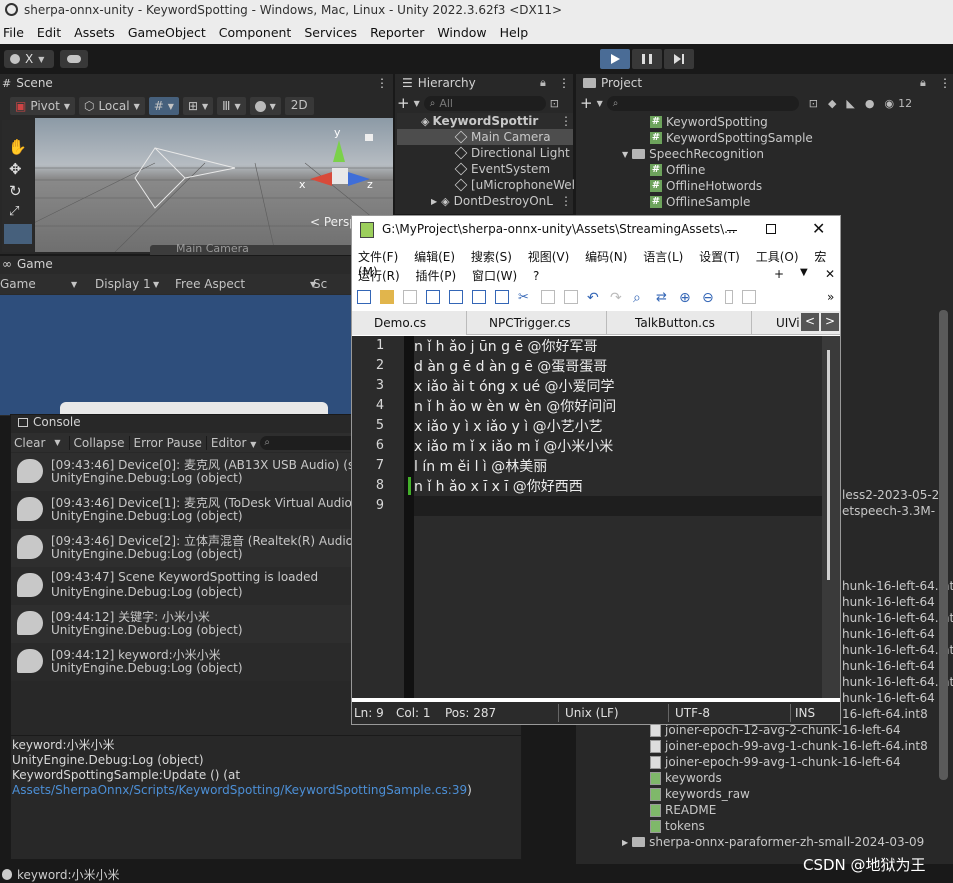 This screenshot has height=883, width=953. Describe the element at coordinates (850, 103) in the screenshot. I see `label-icon: ◣` at that location.